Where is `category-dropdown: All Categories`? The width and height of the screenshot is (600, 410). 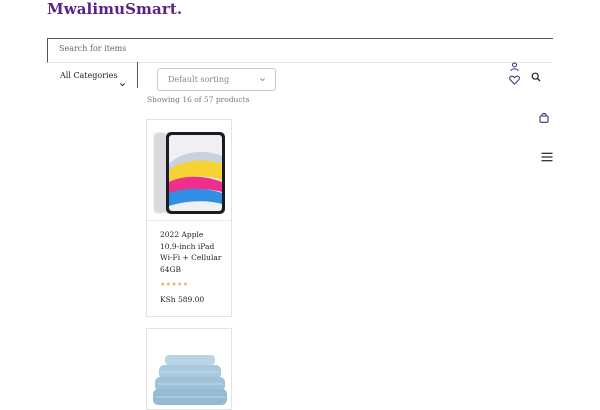 category-dropdown: All Categories is located at coordinates (92, 75).